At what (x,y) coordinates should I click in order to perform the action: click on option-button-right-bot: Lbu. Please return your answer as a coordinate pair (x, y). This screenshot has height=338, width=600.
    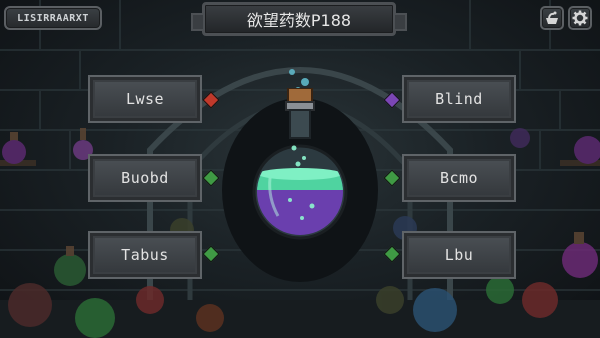
    Looking at the image, I should click on (459, 255).